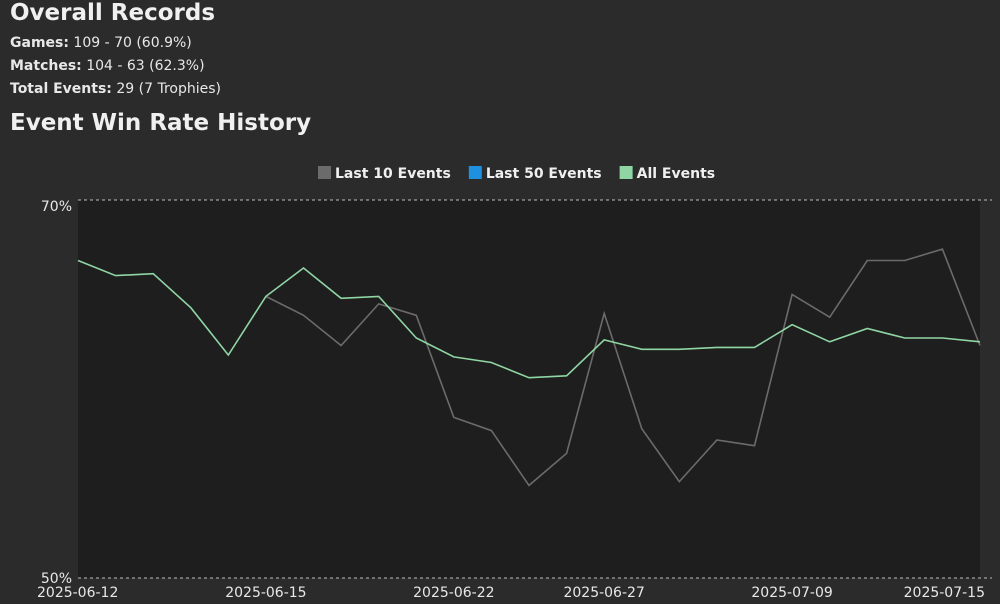 This screenshot has height=604, width=1000. I want to click on y-tick-label-70: 70%, so click(56, 207).